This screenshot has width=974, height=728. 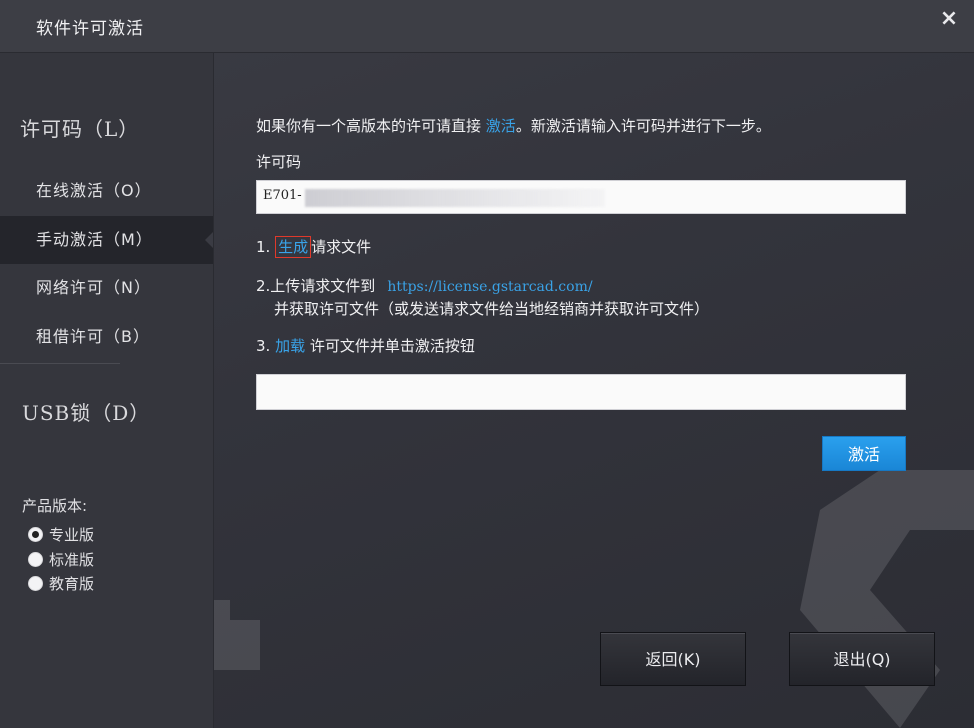 I want to click on step-1: 1. 生成 请求文件, so click(x=314, y=247).